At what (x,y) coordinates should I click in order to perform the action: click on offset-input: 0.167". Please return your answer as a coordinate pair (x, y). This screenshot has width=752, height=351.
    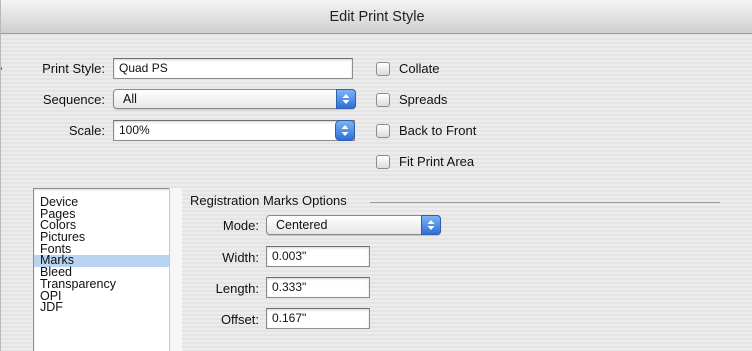
    Looking at the image, I should click on (318, 318).